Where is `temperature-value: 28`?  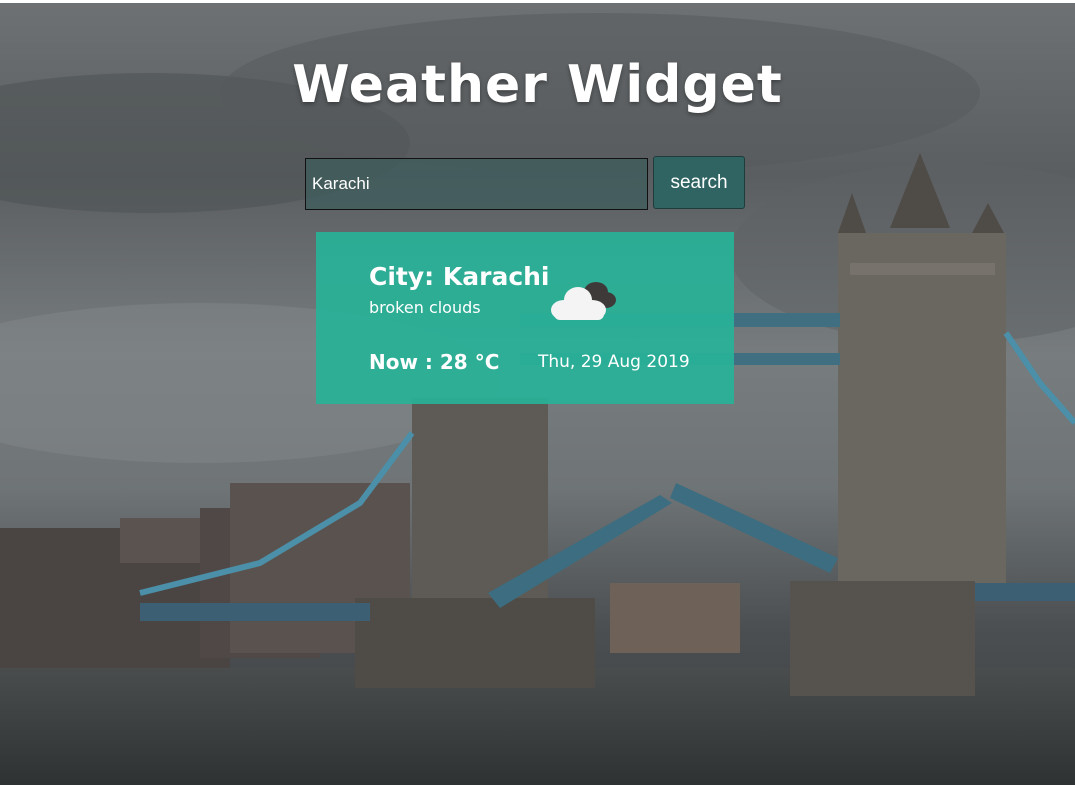
temperature-value: 28 is located at coordinates (453, 362).